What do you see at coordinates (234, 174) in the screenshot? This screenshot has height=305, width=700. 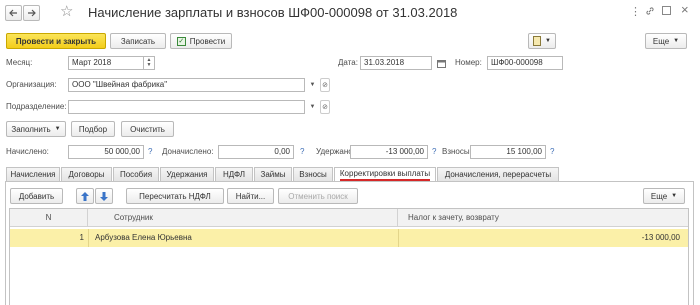 I see `tab-ndfl: НДФЛ` at bounding box center [234, 174].